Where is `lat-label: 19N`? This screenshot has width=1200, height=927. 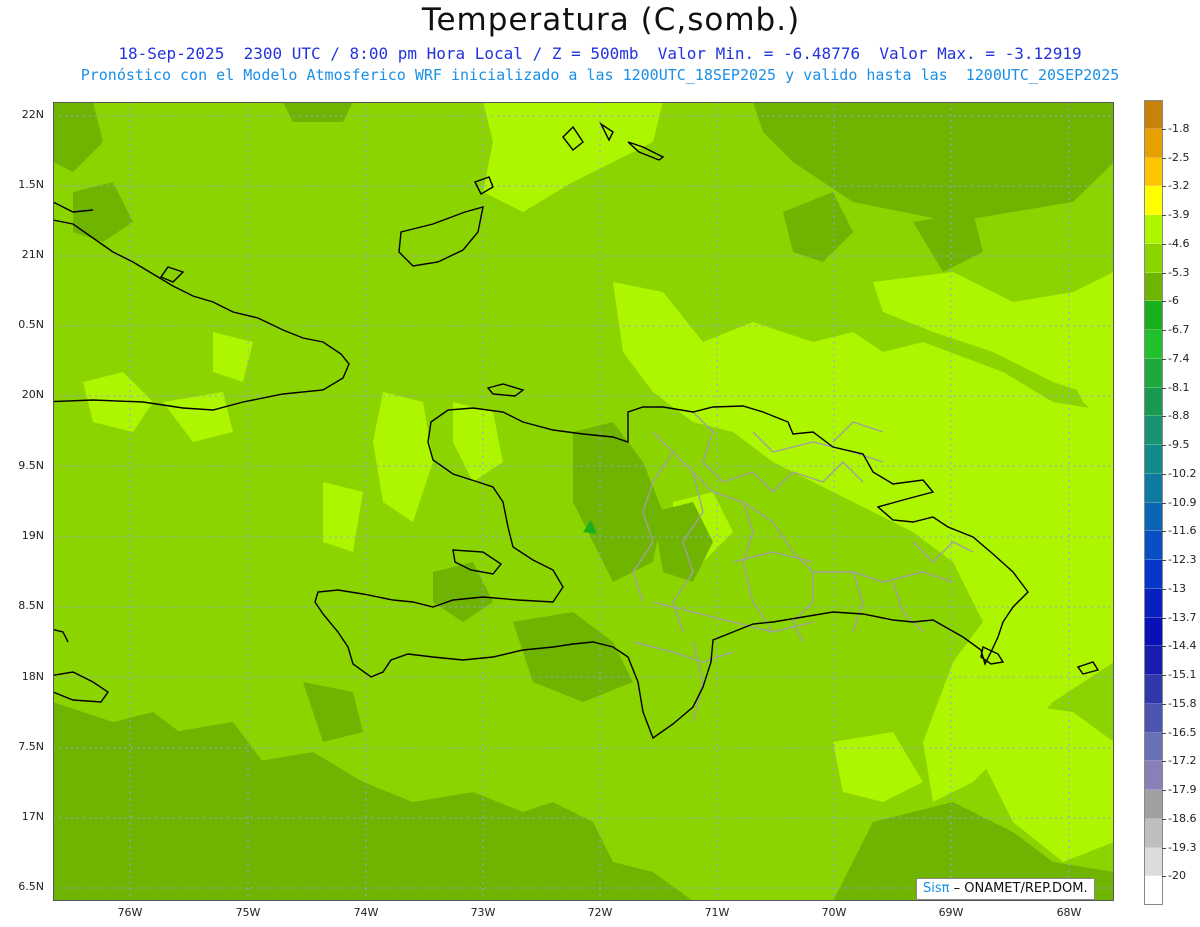 lat-label: 19N is located at coordinates (32, 535).